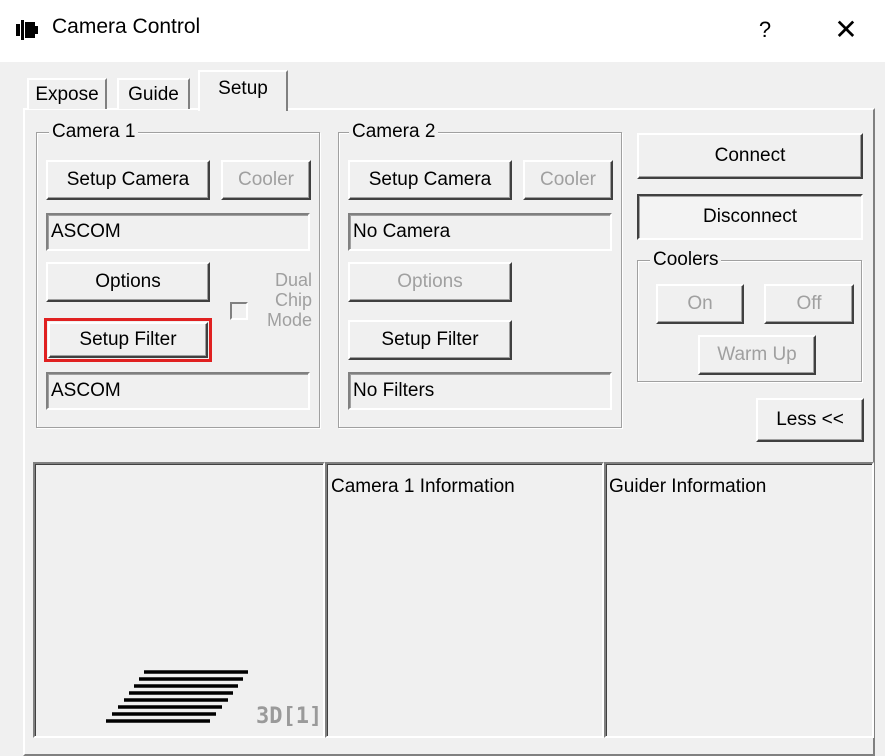  I want to click on dual-label-line1: Dual, so click(293, 280).